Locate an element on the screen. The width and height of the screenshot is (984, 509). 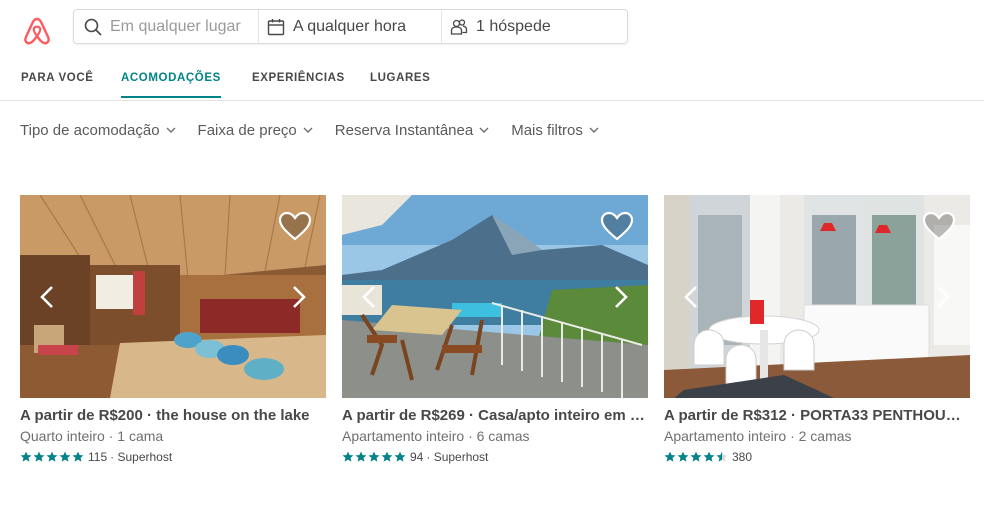
filter-label: Reserva Instantânea is located at coordinates (404, 130).